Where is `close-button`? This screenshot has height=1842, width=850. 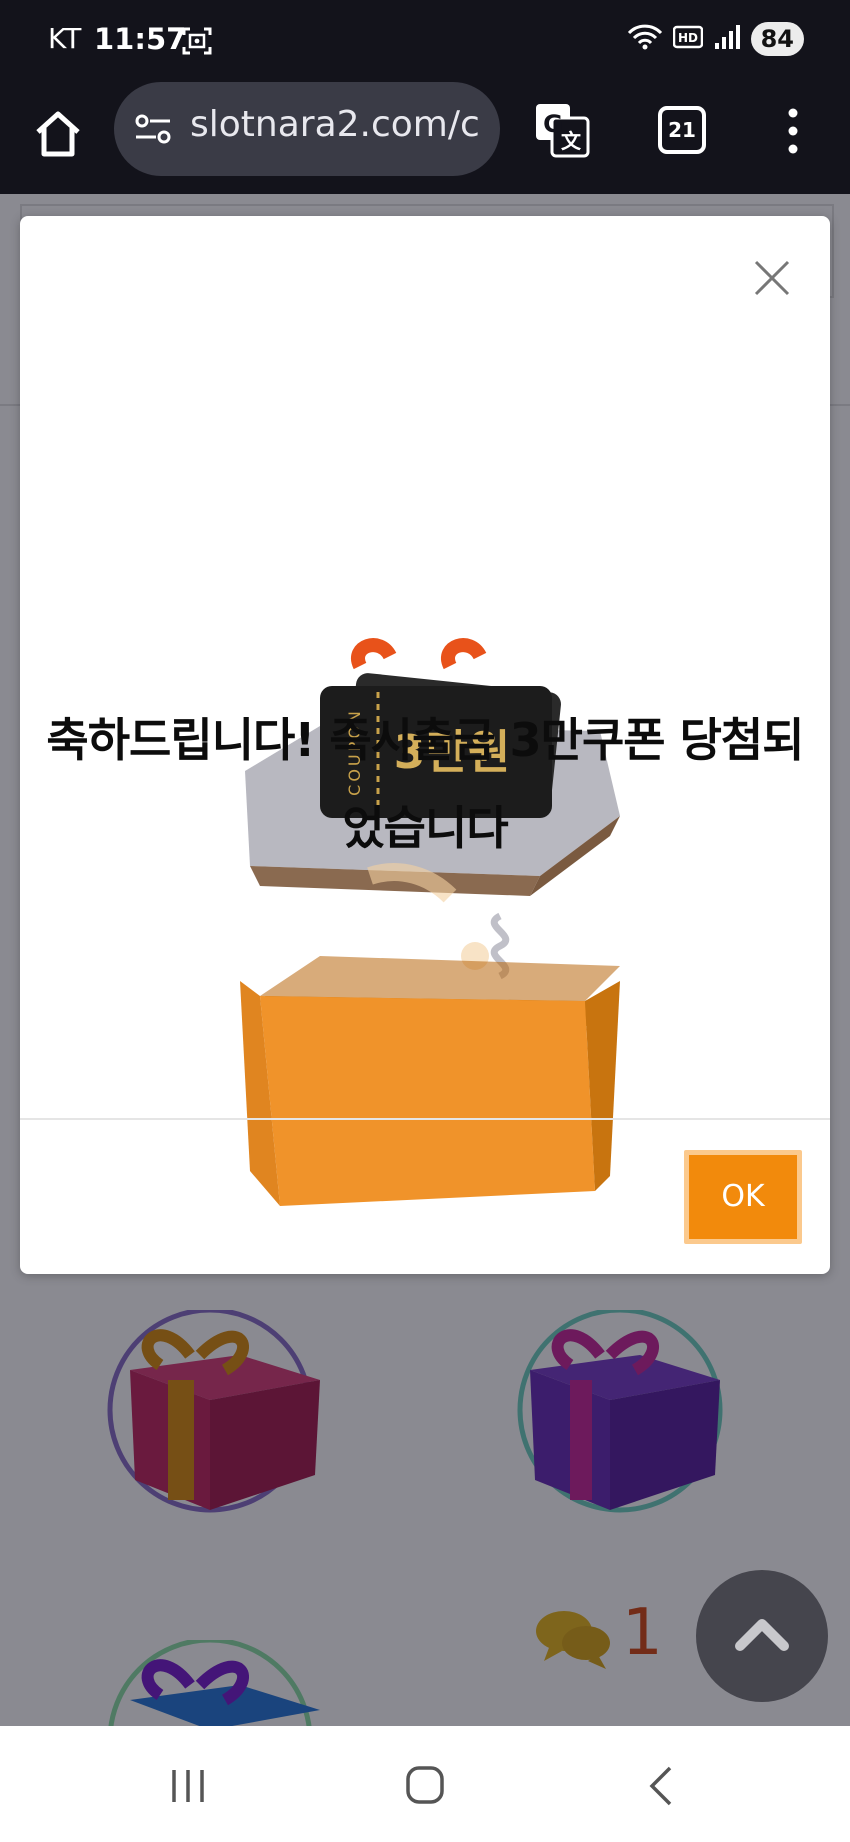
close-button is located at coordinates (772, 278).